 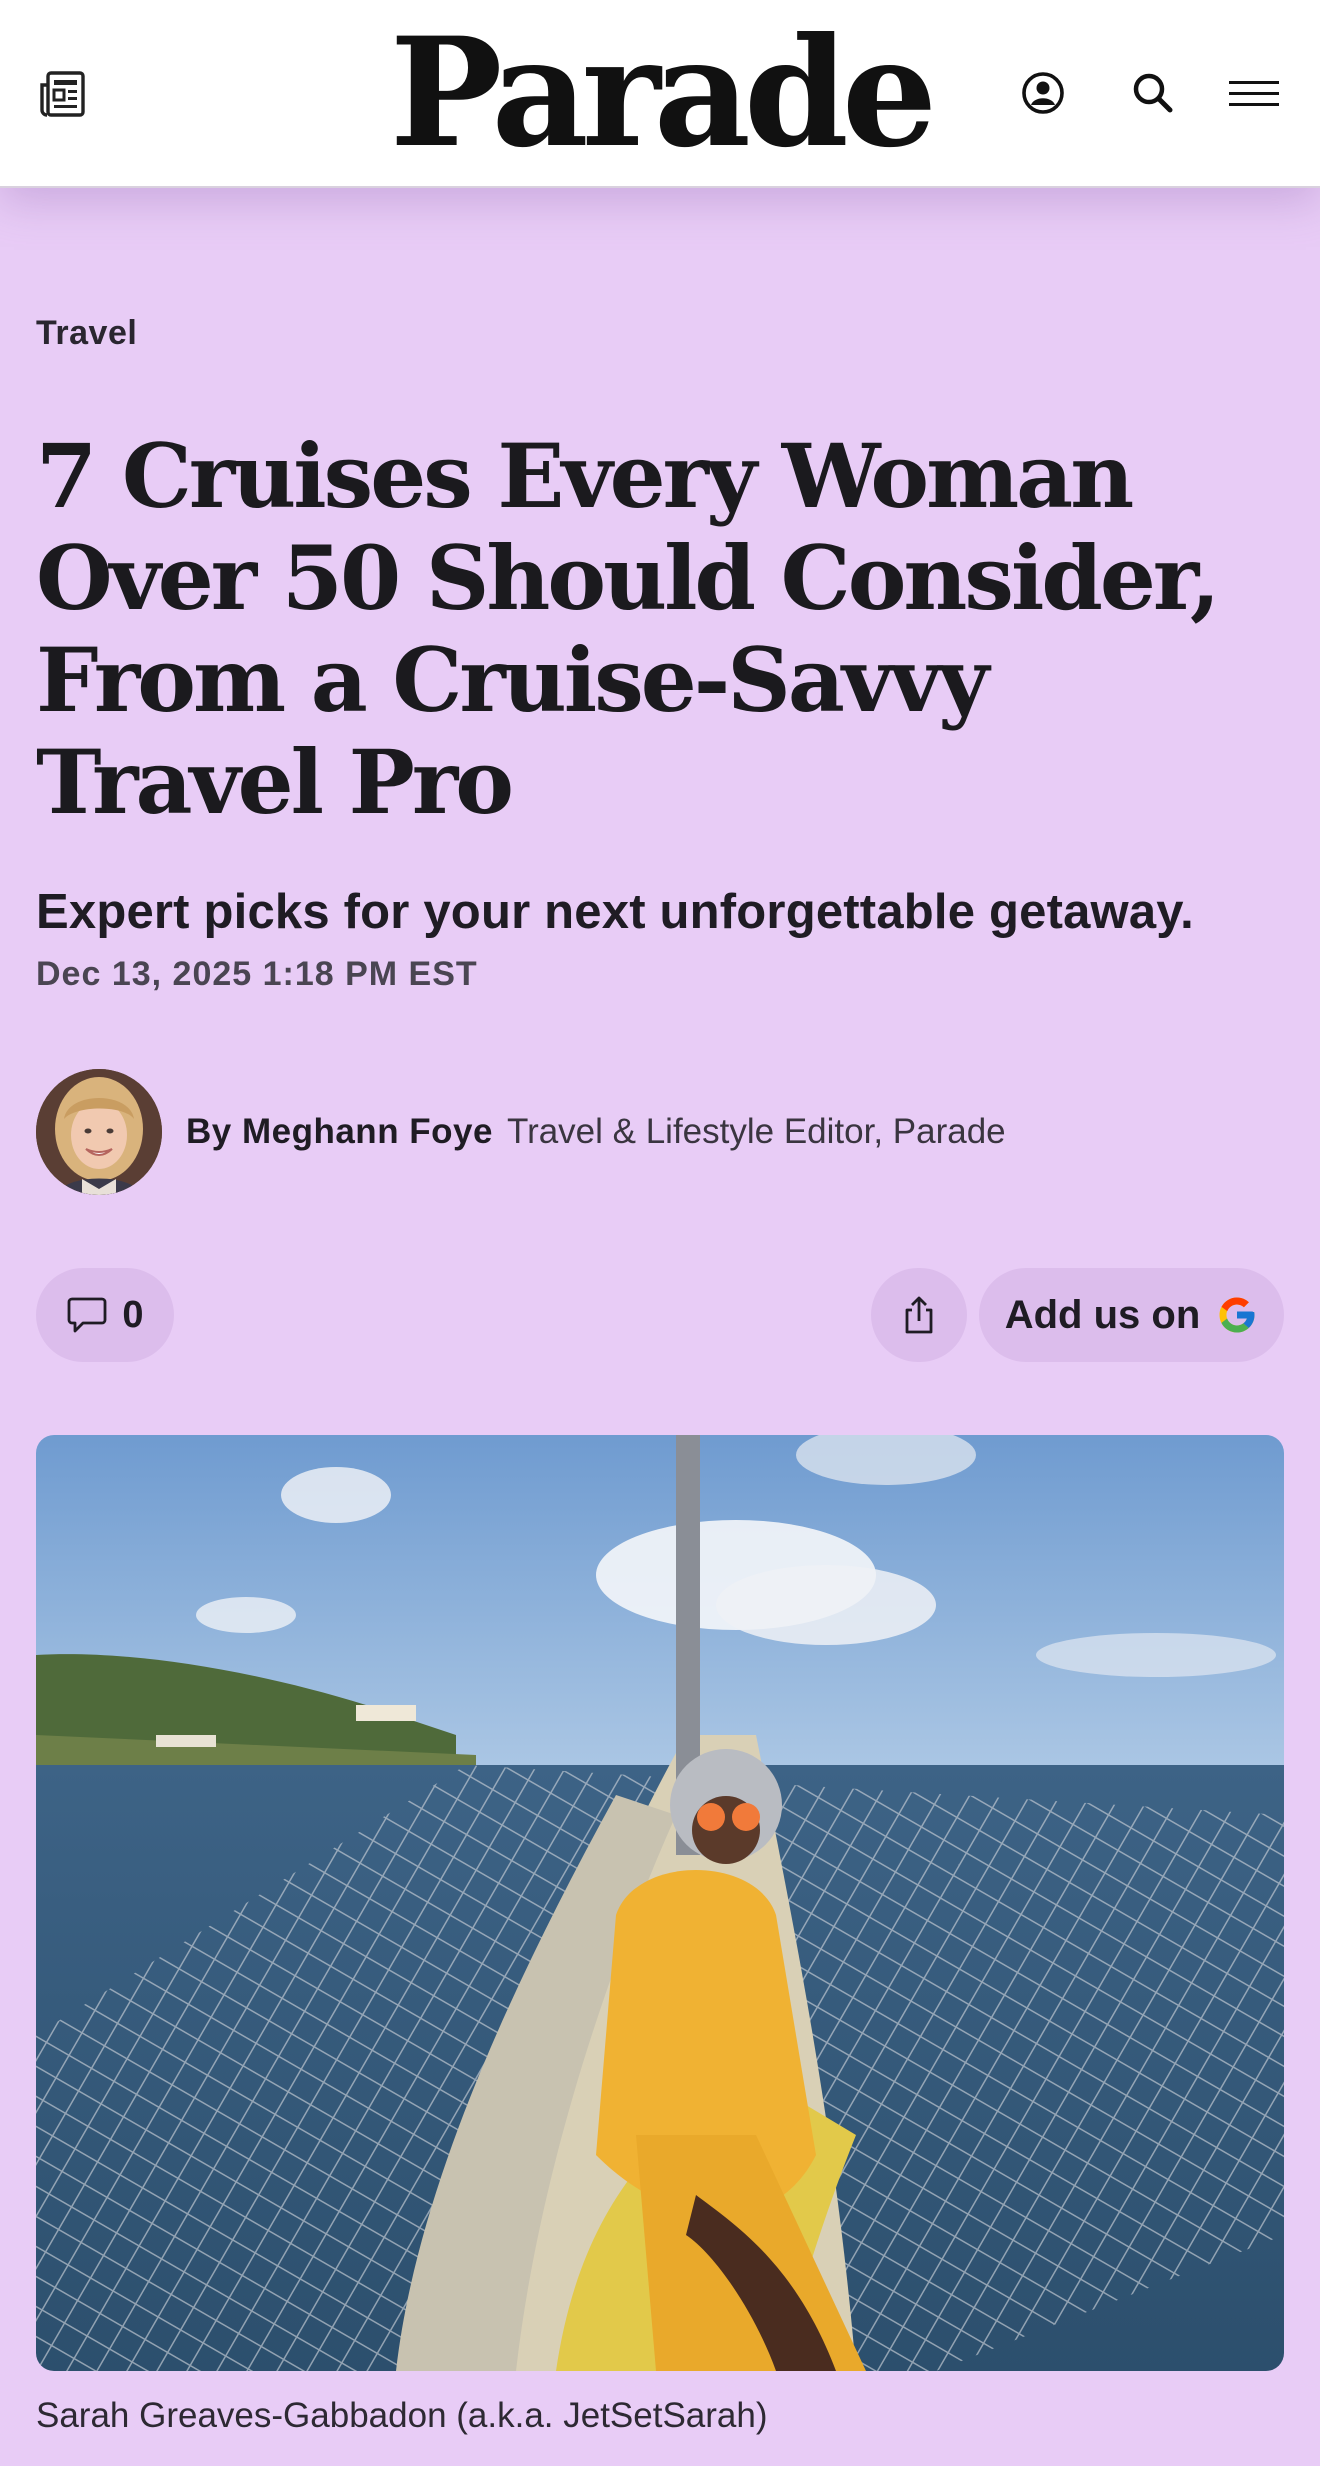 I want to click on publish-date: Dec 13, 2025 1:18 PM EST, so click(x=257, y=974).